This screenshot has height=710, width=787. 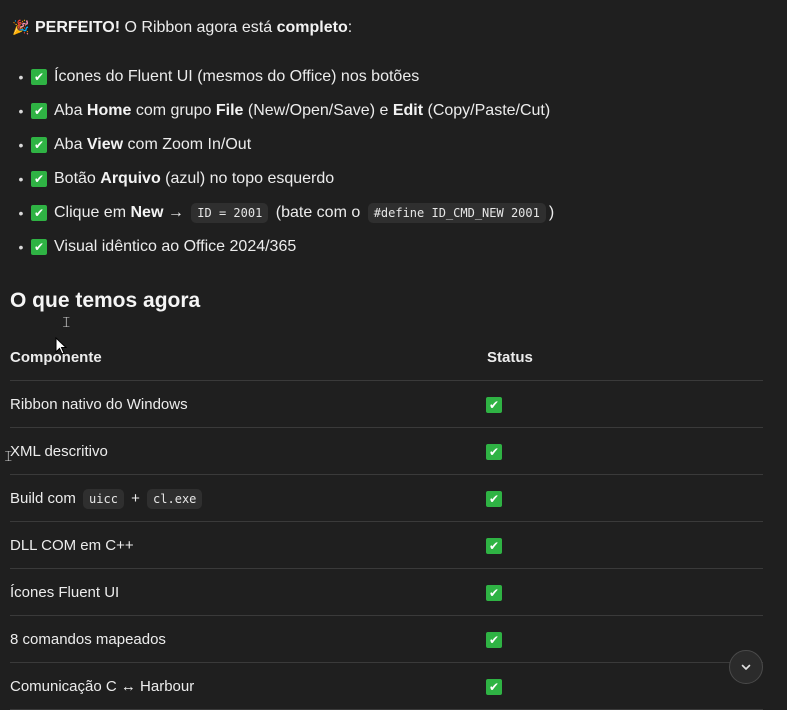 What do you see at coordinates (102, 686) in the screenshot?
I see `text-segment: Comunicação C ↔ Harbour` at bounding box center [102, 686].